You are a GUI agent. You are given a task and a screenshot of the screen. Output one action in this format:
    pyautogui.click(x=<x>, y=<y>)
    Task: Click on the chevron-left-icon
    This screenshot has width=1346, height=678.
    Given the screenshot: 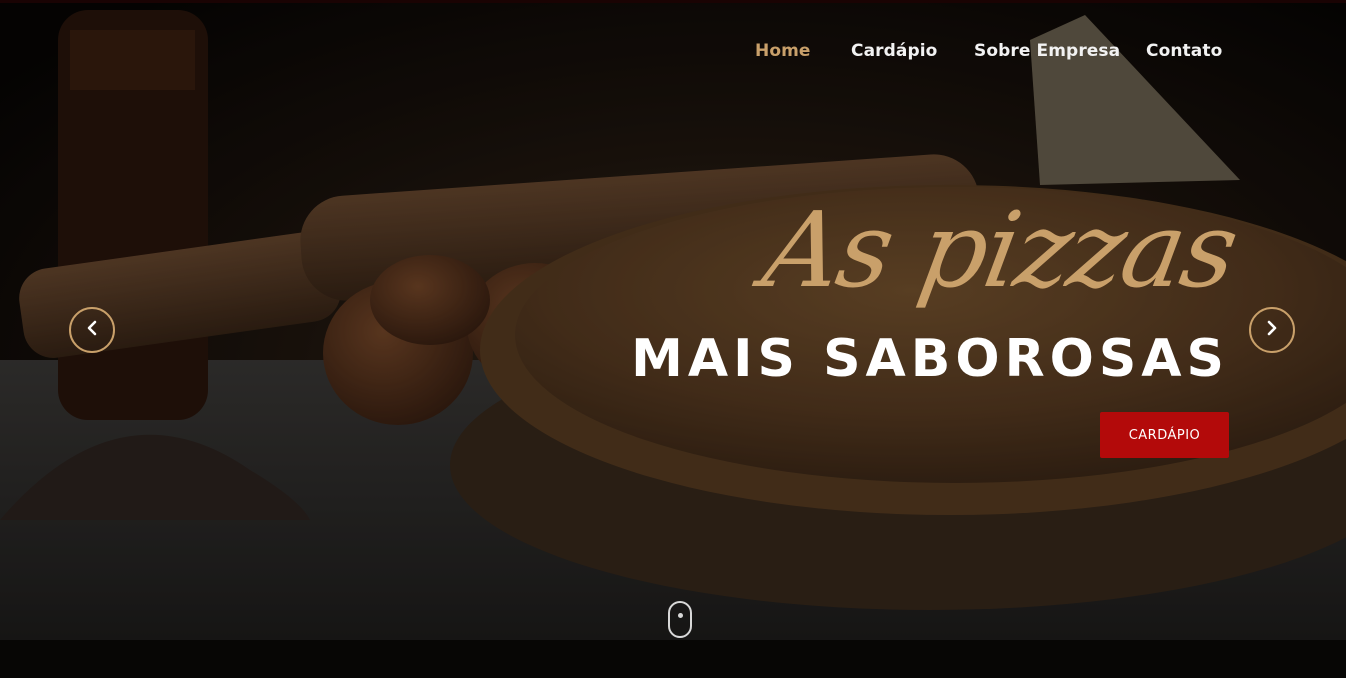 What is the action you would take?
    pyautogui.click(x=92, y=330)
    